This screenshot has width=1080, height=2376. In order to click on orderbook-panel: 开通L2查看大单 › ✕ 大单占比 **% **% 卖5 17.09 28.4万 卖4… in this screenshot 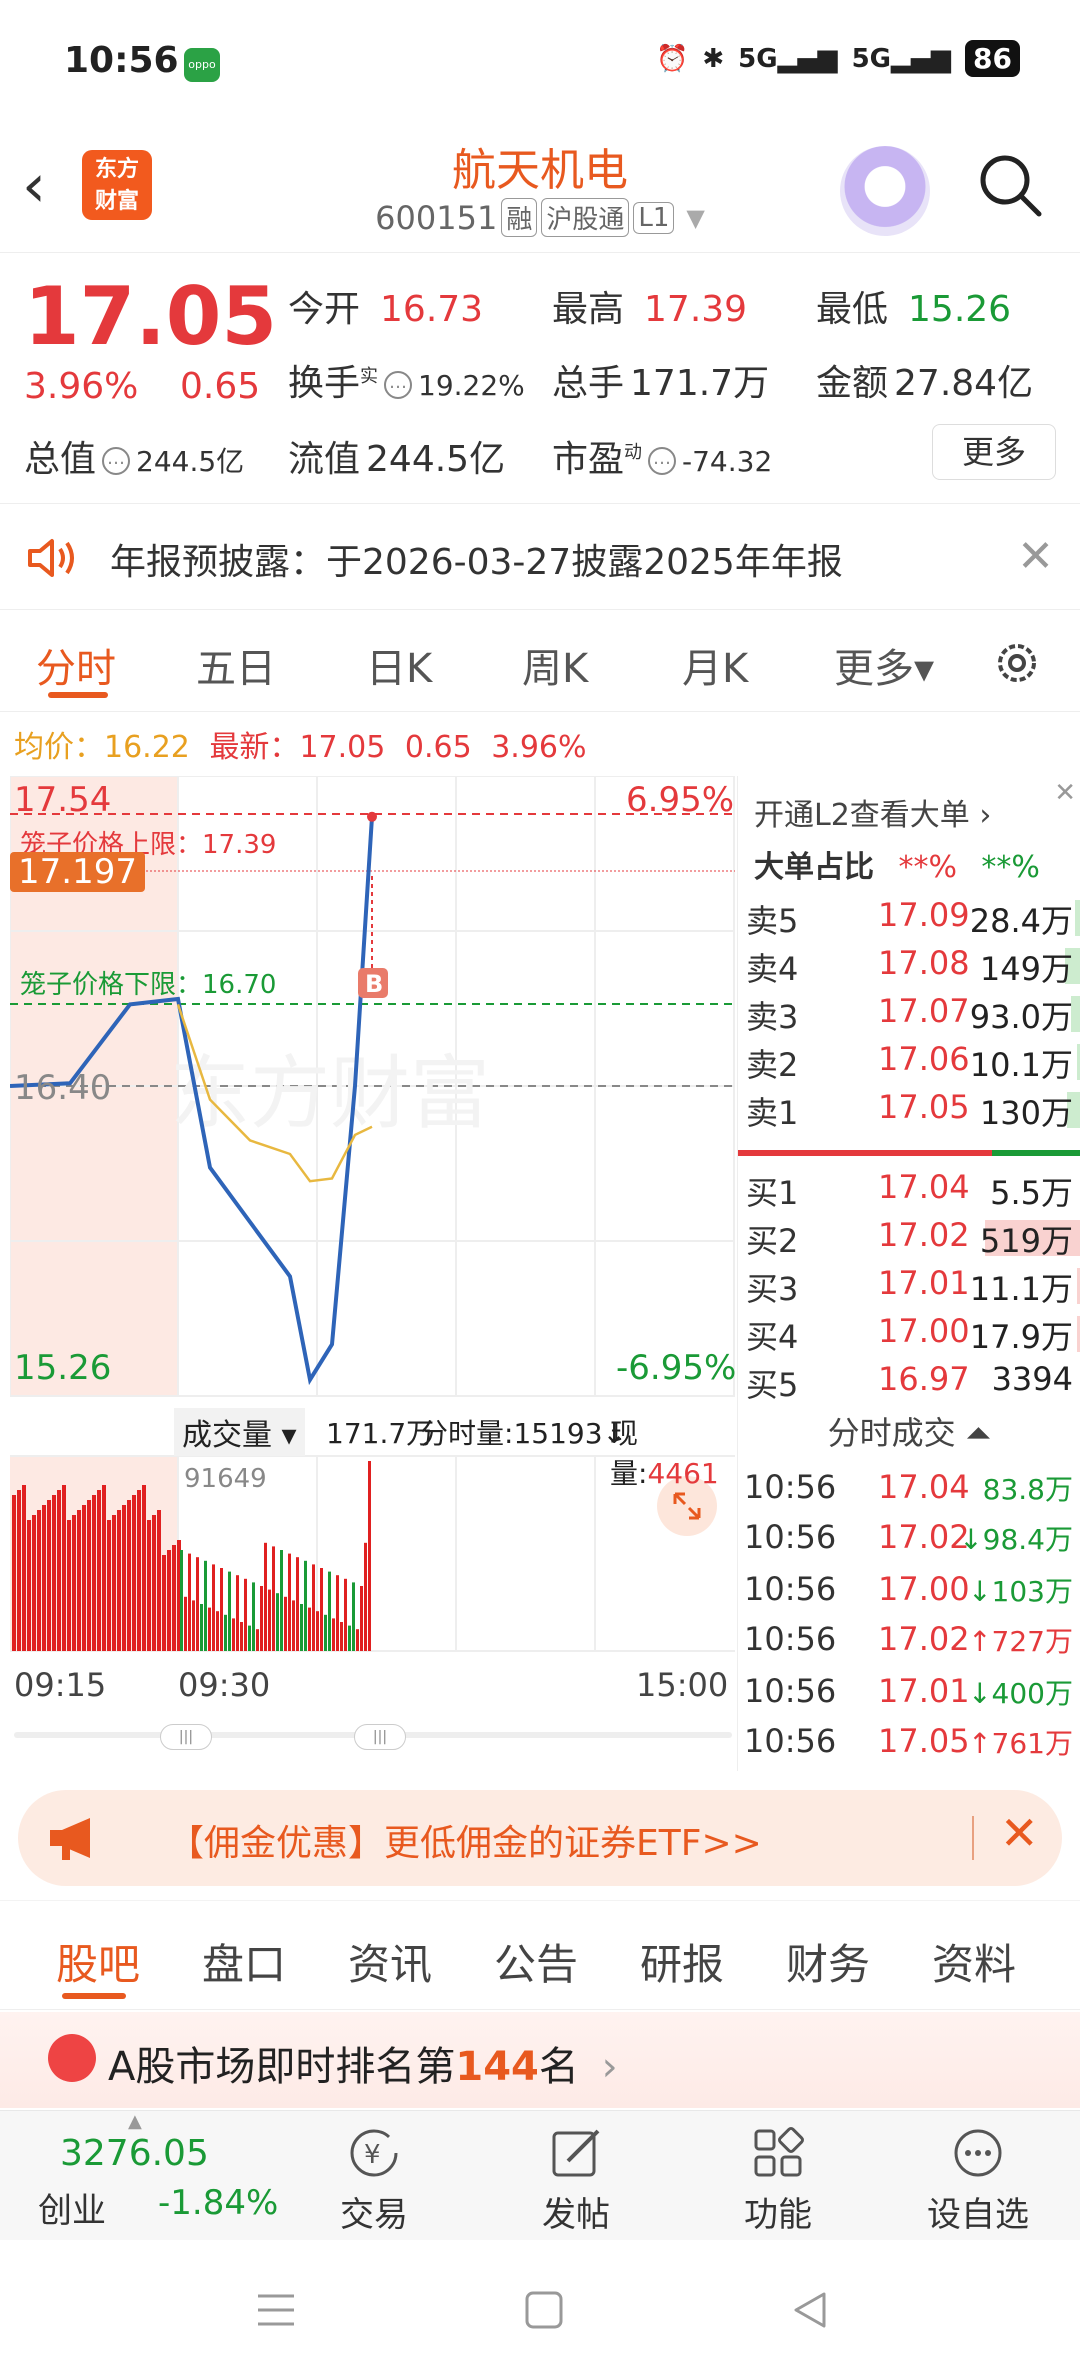, I will do `click(908, 1273)`.